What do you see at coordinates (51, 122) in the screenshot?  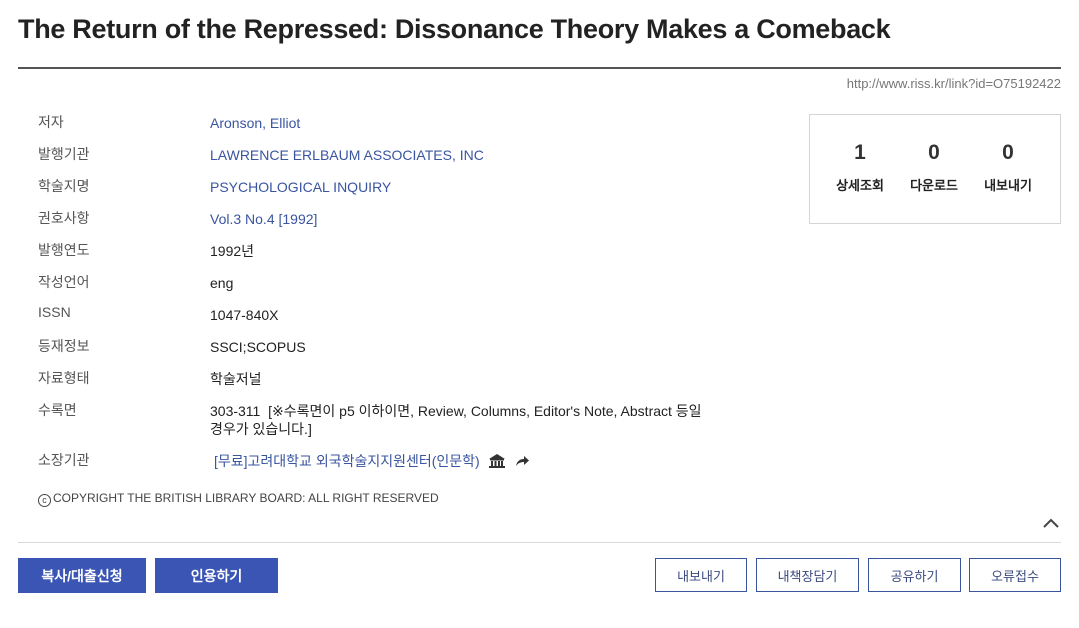 I see `meta-key-author: 저자` at bounding box center [51, 122].